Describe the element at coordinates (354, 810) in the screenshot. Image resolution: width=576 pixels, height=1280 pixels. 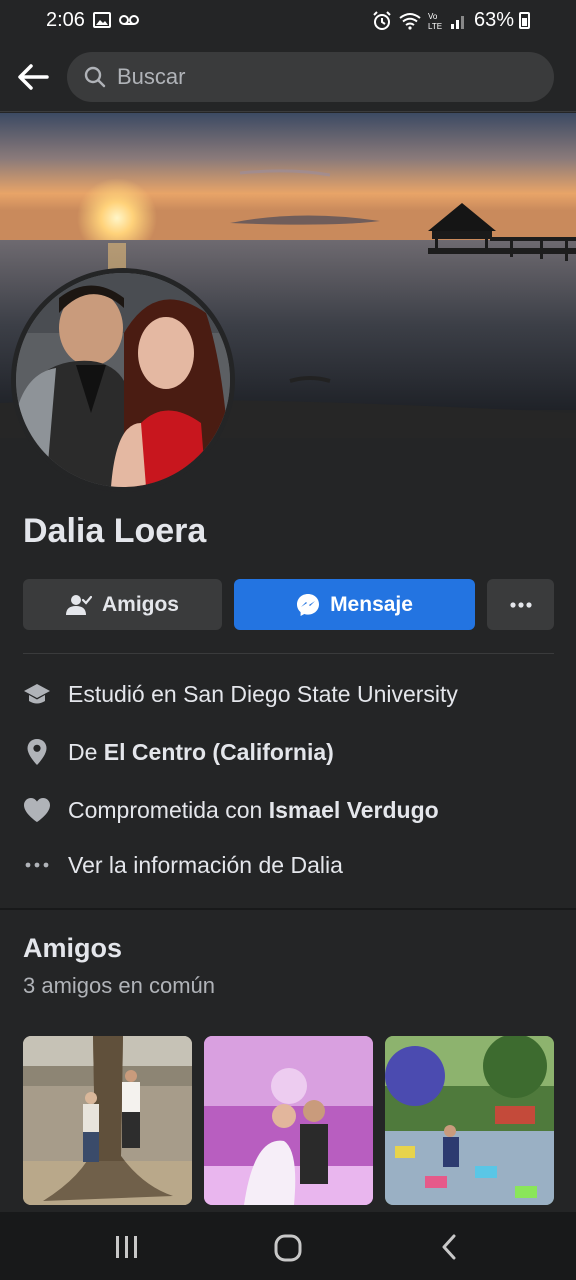
I see `info-relationship-partner: Ismael Verdugo` at that location.